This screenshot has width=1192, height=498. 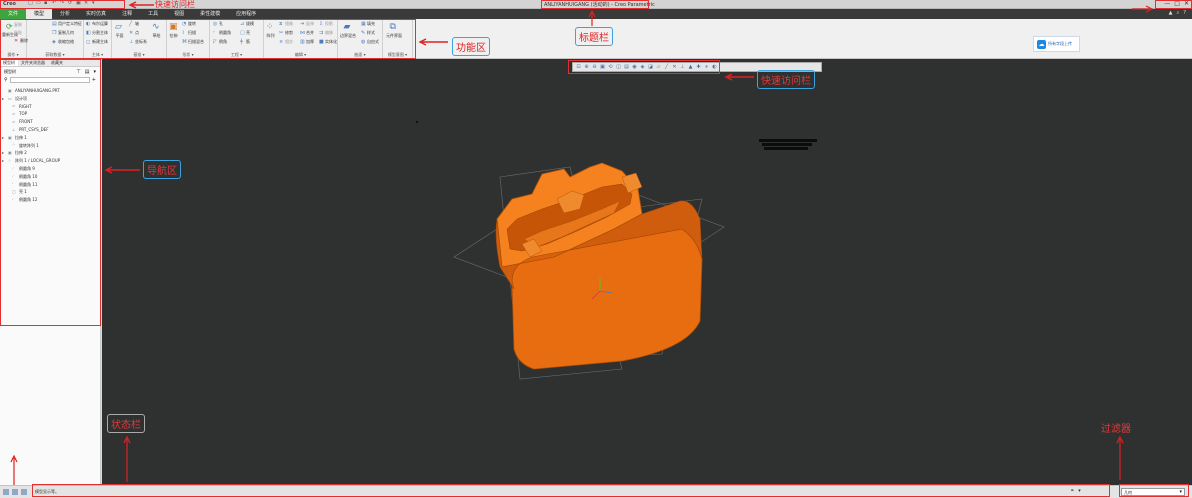 I want to click on tab-model: 模型, so click(x=39, y=14).